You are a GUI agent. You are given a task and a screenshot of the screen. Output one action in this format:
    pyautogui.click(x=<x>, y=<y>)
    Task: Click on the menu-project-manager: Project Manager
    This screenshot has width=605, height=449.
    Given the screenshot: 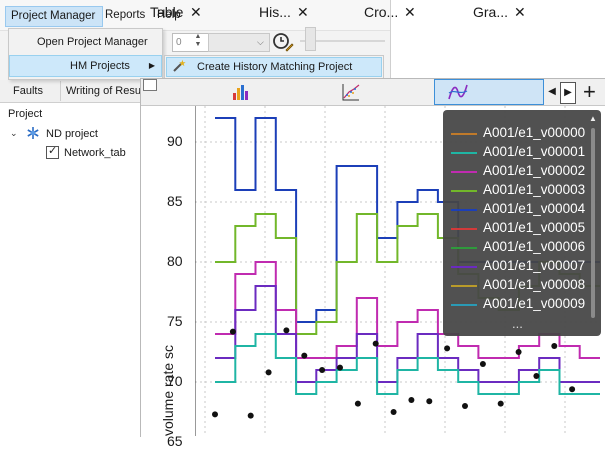 What is the action you would take?
    pyautogui.click(x=54, y=16)
    